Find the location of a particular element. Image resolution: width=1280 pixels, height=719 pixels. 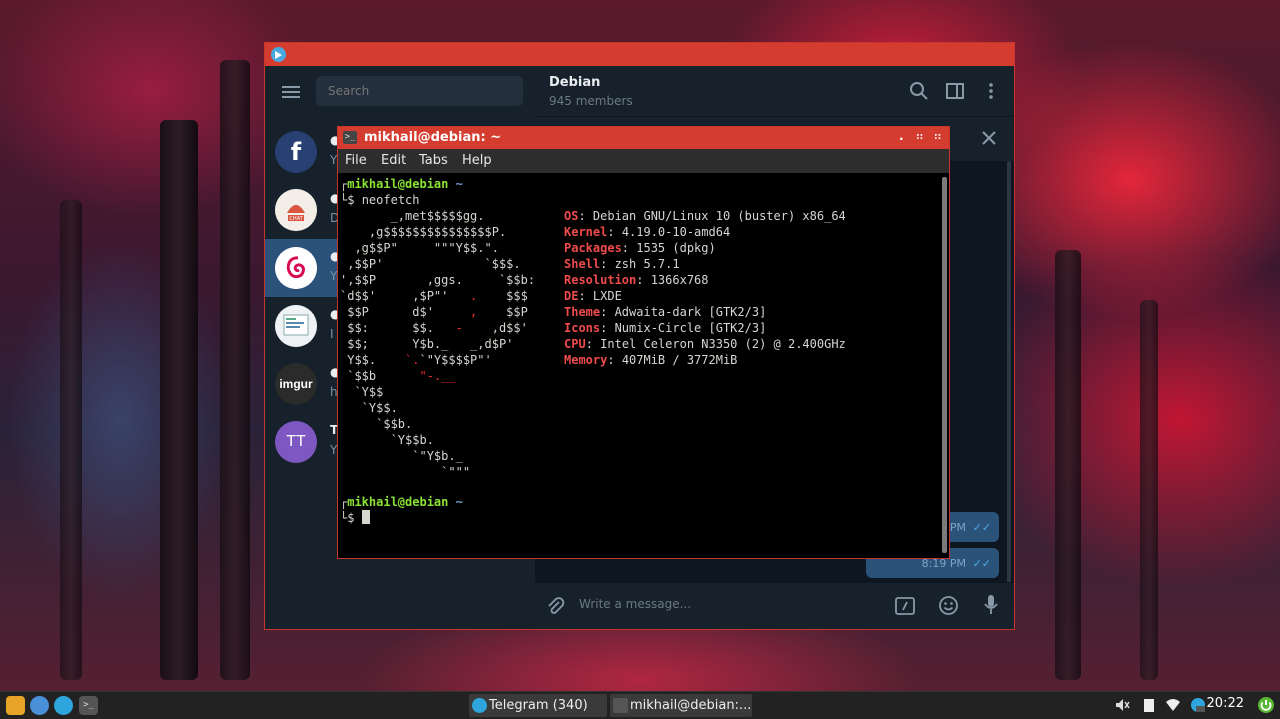

task-telegram: Telegram (340) is located at coordinates (538, 705).